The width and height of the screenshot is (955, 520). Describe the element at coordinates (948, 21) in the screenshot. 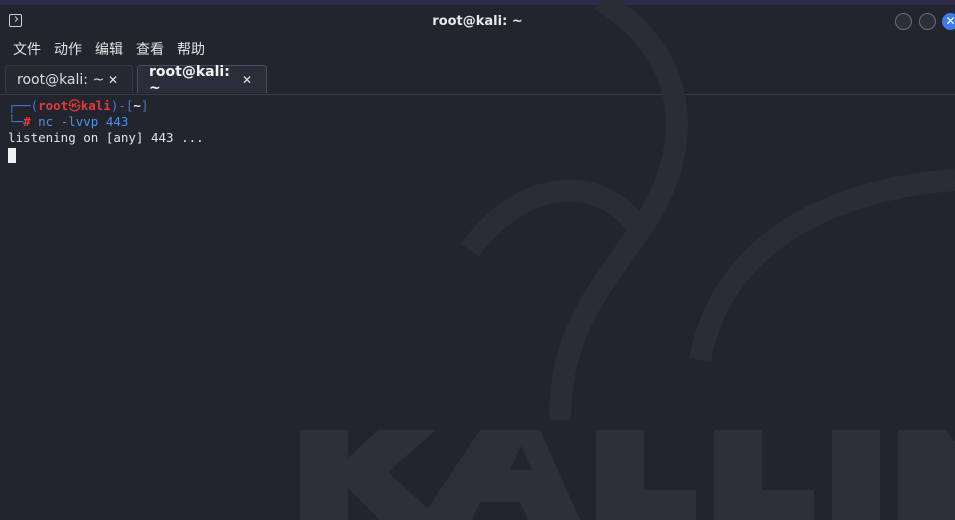

I see `close-window-button: ✕` at that location.